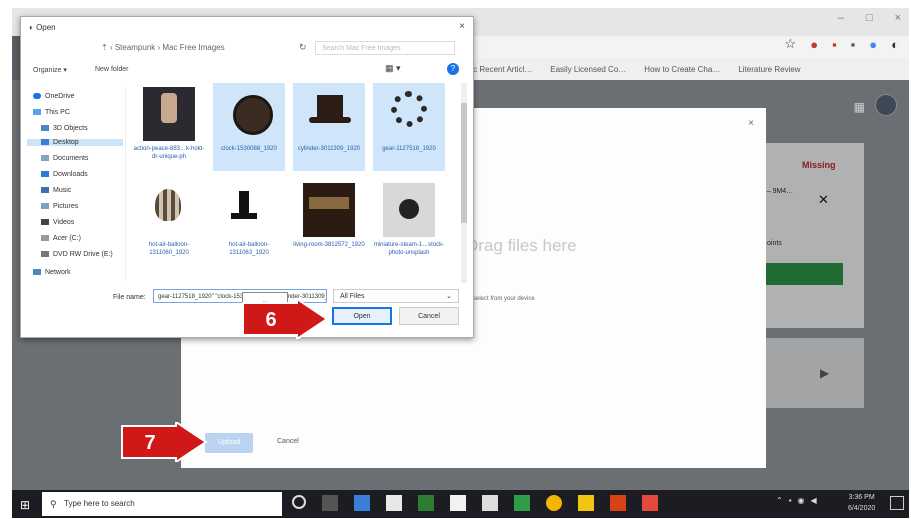 This screenshot has height=519, width=911. I want to click on side-panel-lower, so click(810, 373).